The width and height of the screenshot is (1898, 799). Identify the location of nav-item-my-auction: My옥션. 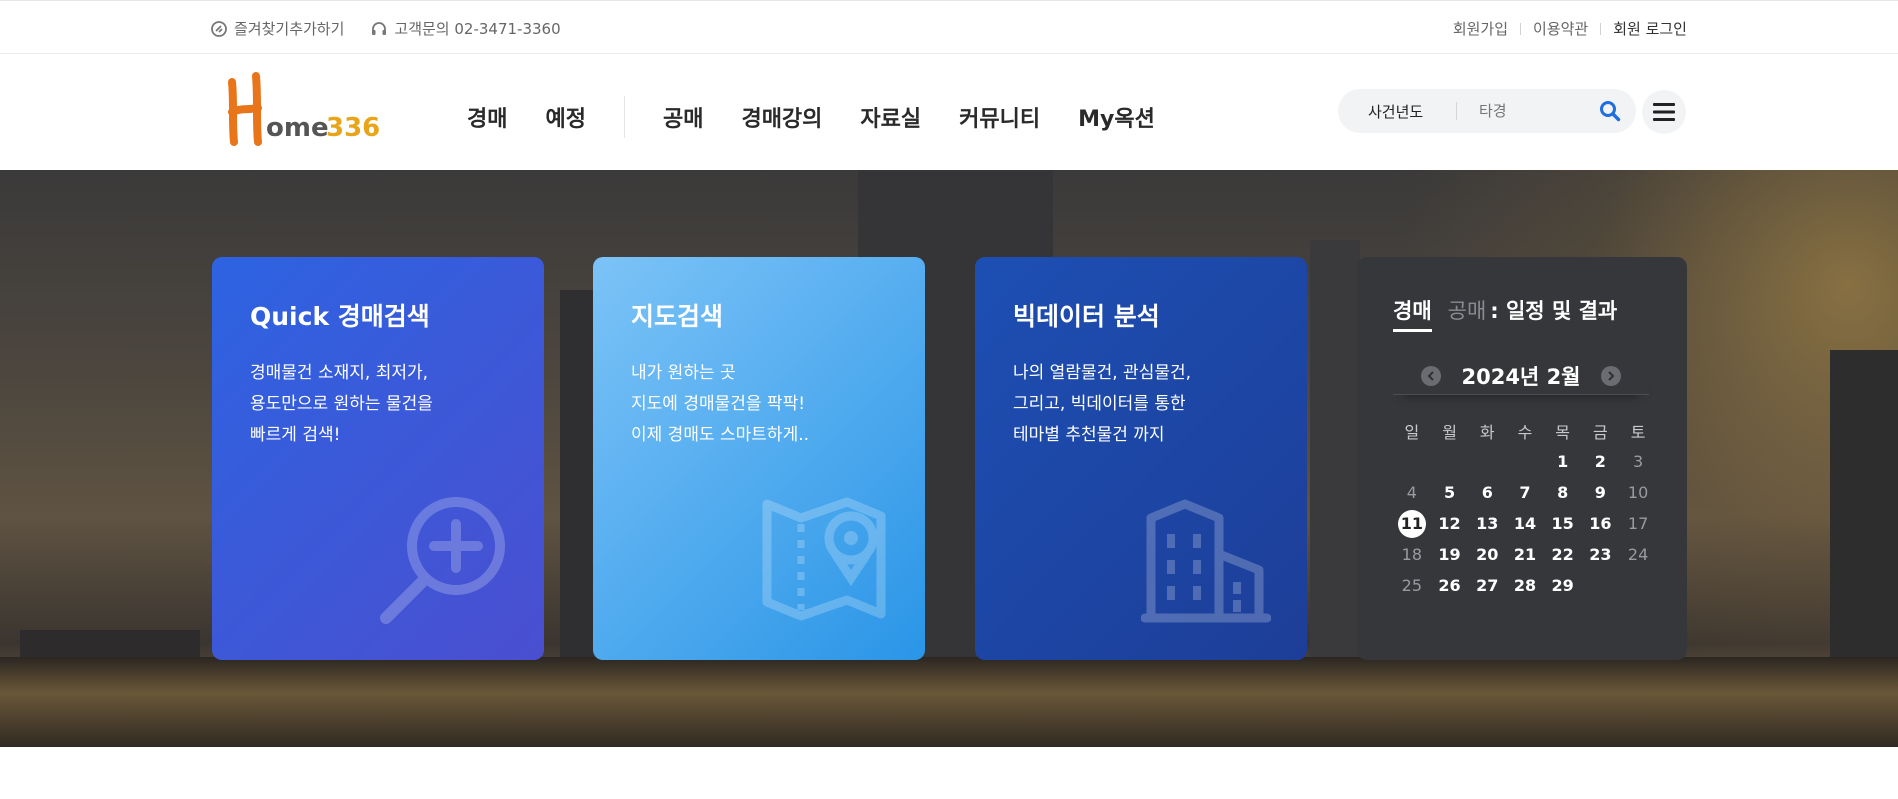
(1116, 117).